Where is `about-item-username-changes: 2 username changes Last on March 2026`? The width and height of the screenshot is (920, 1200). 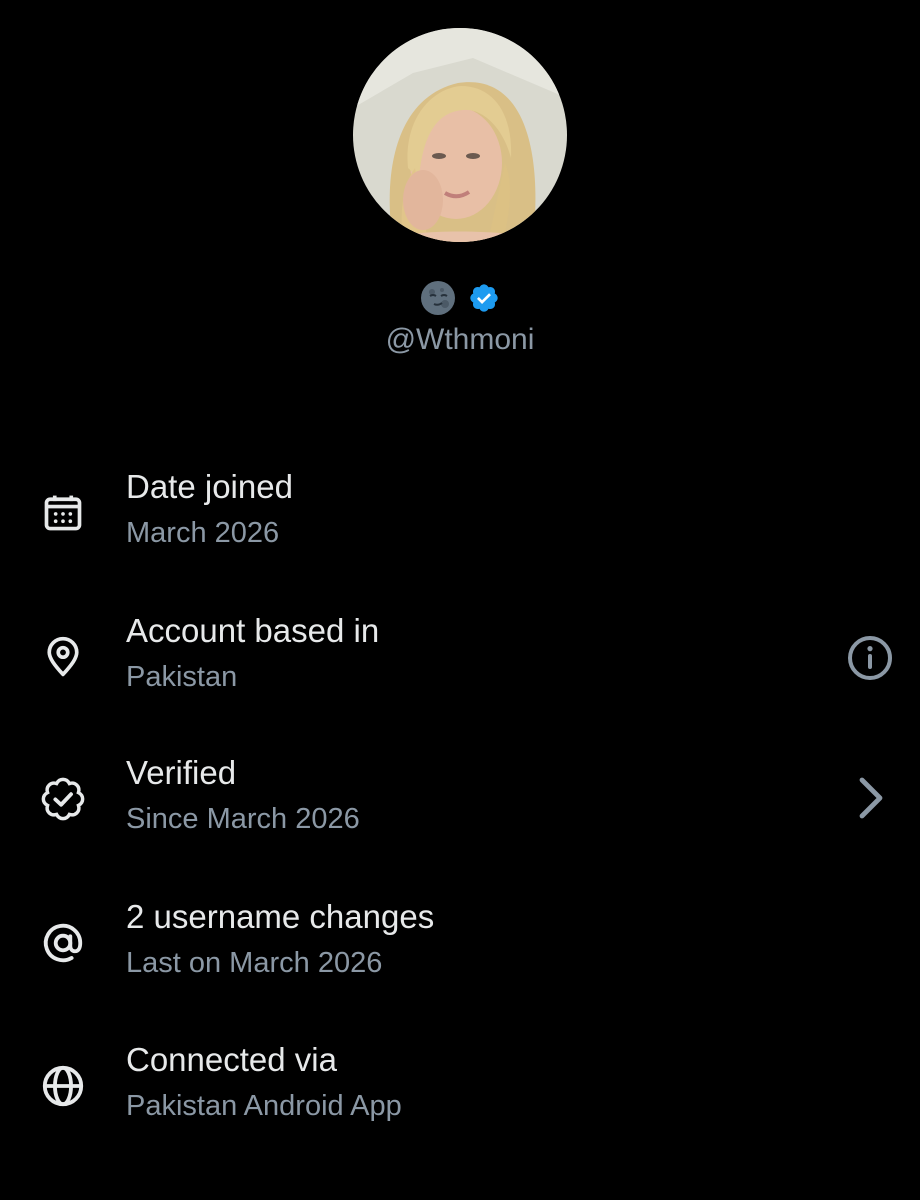 about-item-username-changes: 2 username changes Last on March 2026 is located at coordinates (460, 946).